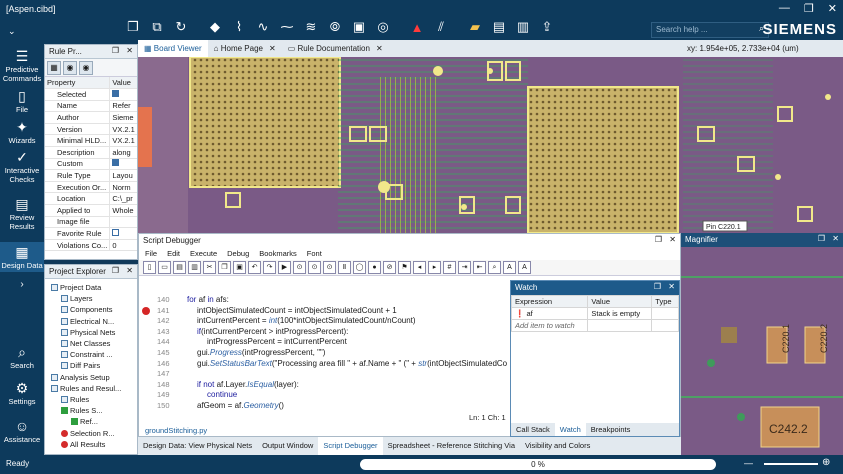  I want to click on menu-edit: Edit, so click(173, 254).